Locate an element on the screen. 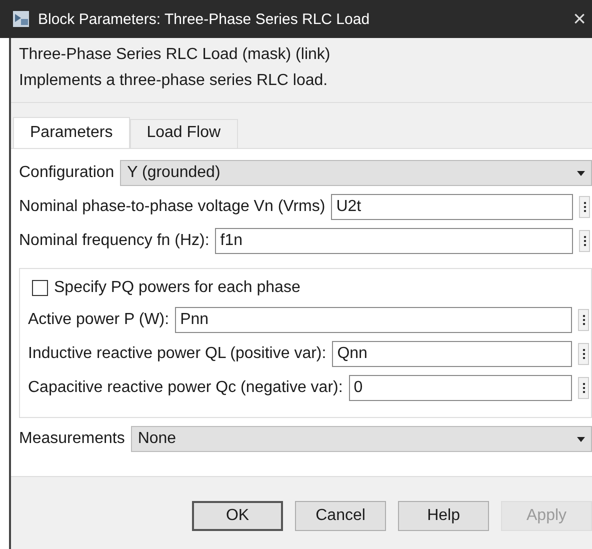  dropdown: Y (grounded) is located at coordinates (356, 173).